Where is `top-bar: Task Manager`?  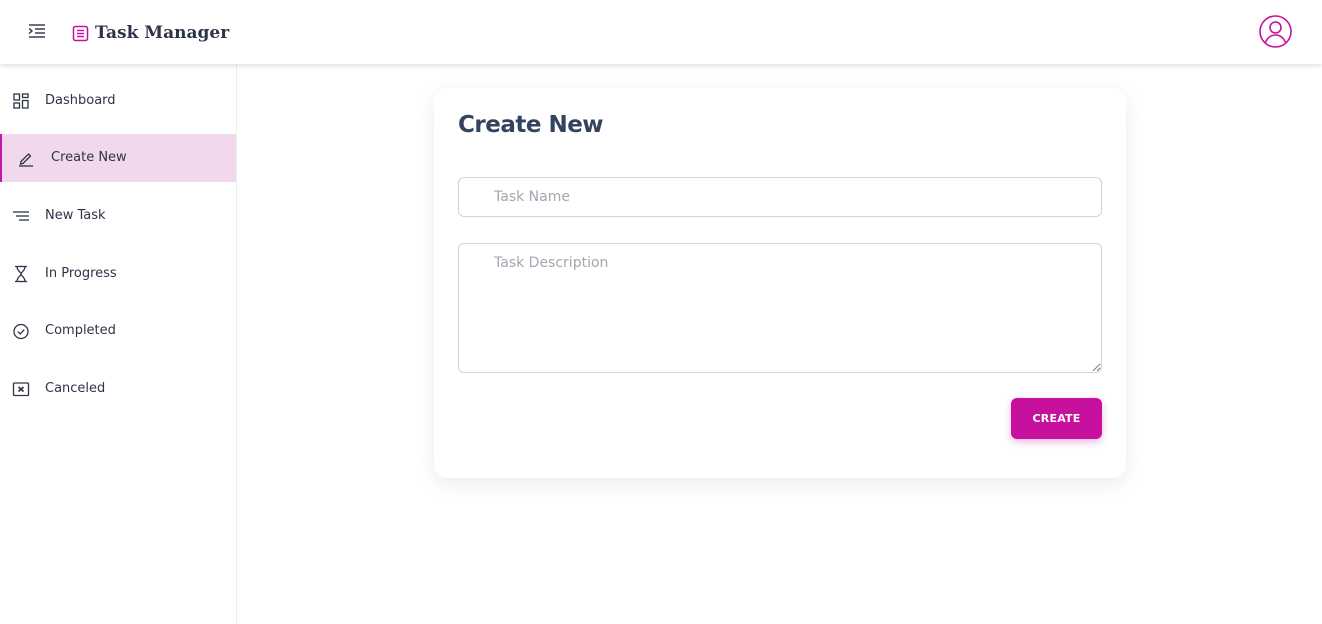
top-bar: Task Manager is located at coordinates (661, 32).